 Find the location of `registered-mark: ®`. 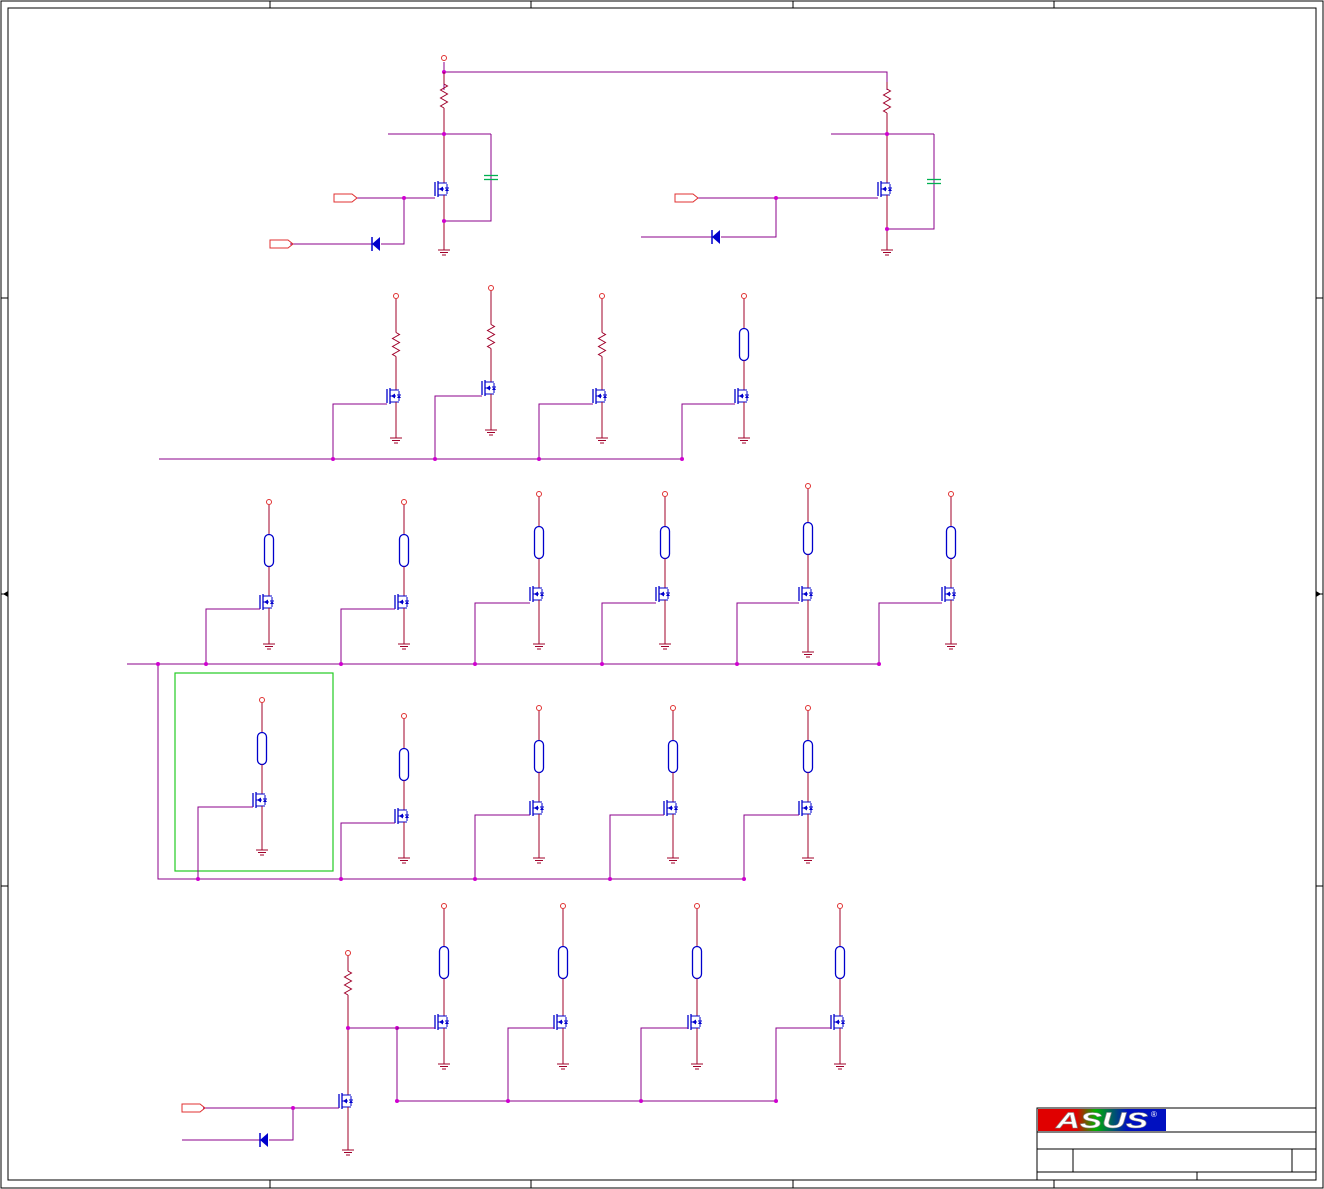

registered-mark: ® is located at coordinates (1154, 1114).